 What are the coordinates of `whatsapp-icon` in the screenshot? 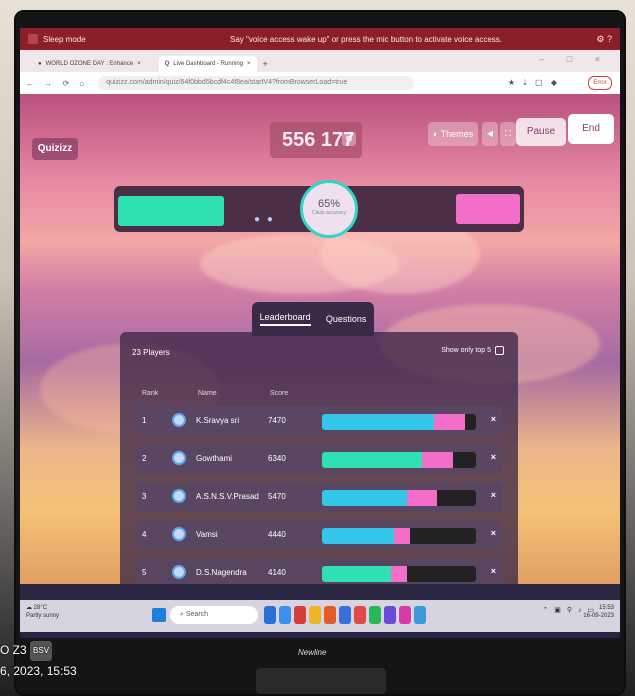 It's located at (375, 615).